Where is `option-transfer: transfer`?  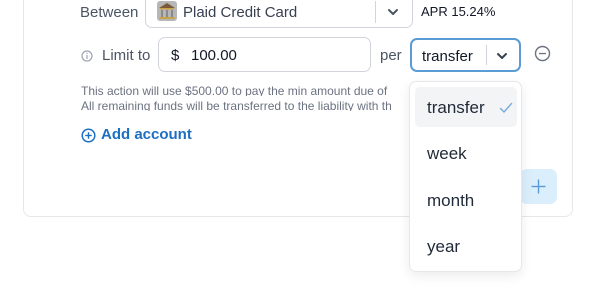 option-transfer: transfer is located at coordinates (466, 107).